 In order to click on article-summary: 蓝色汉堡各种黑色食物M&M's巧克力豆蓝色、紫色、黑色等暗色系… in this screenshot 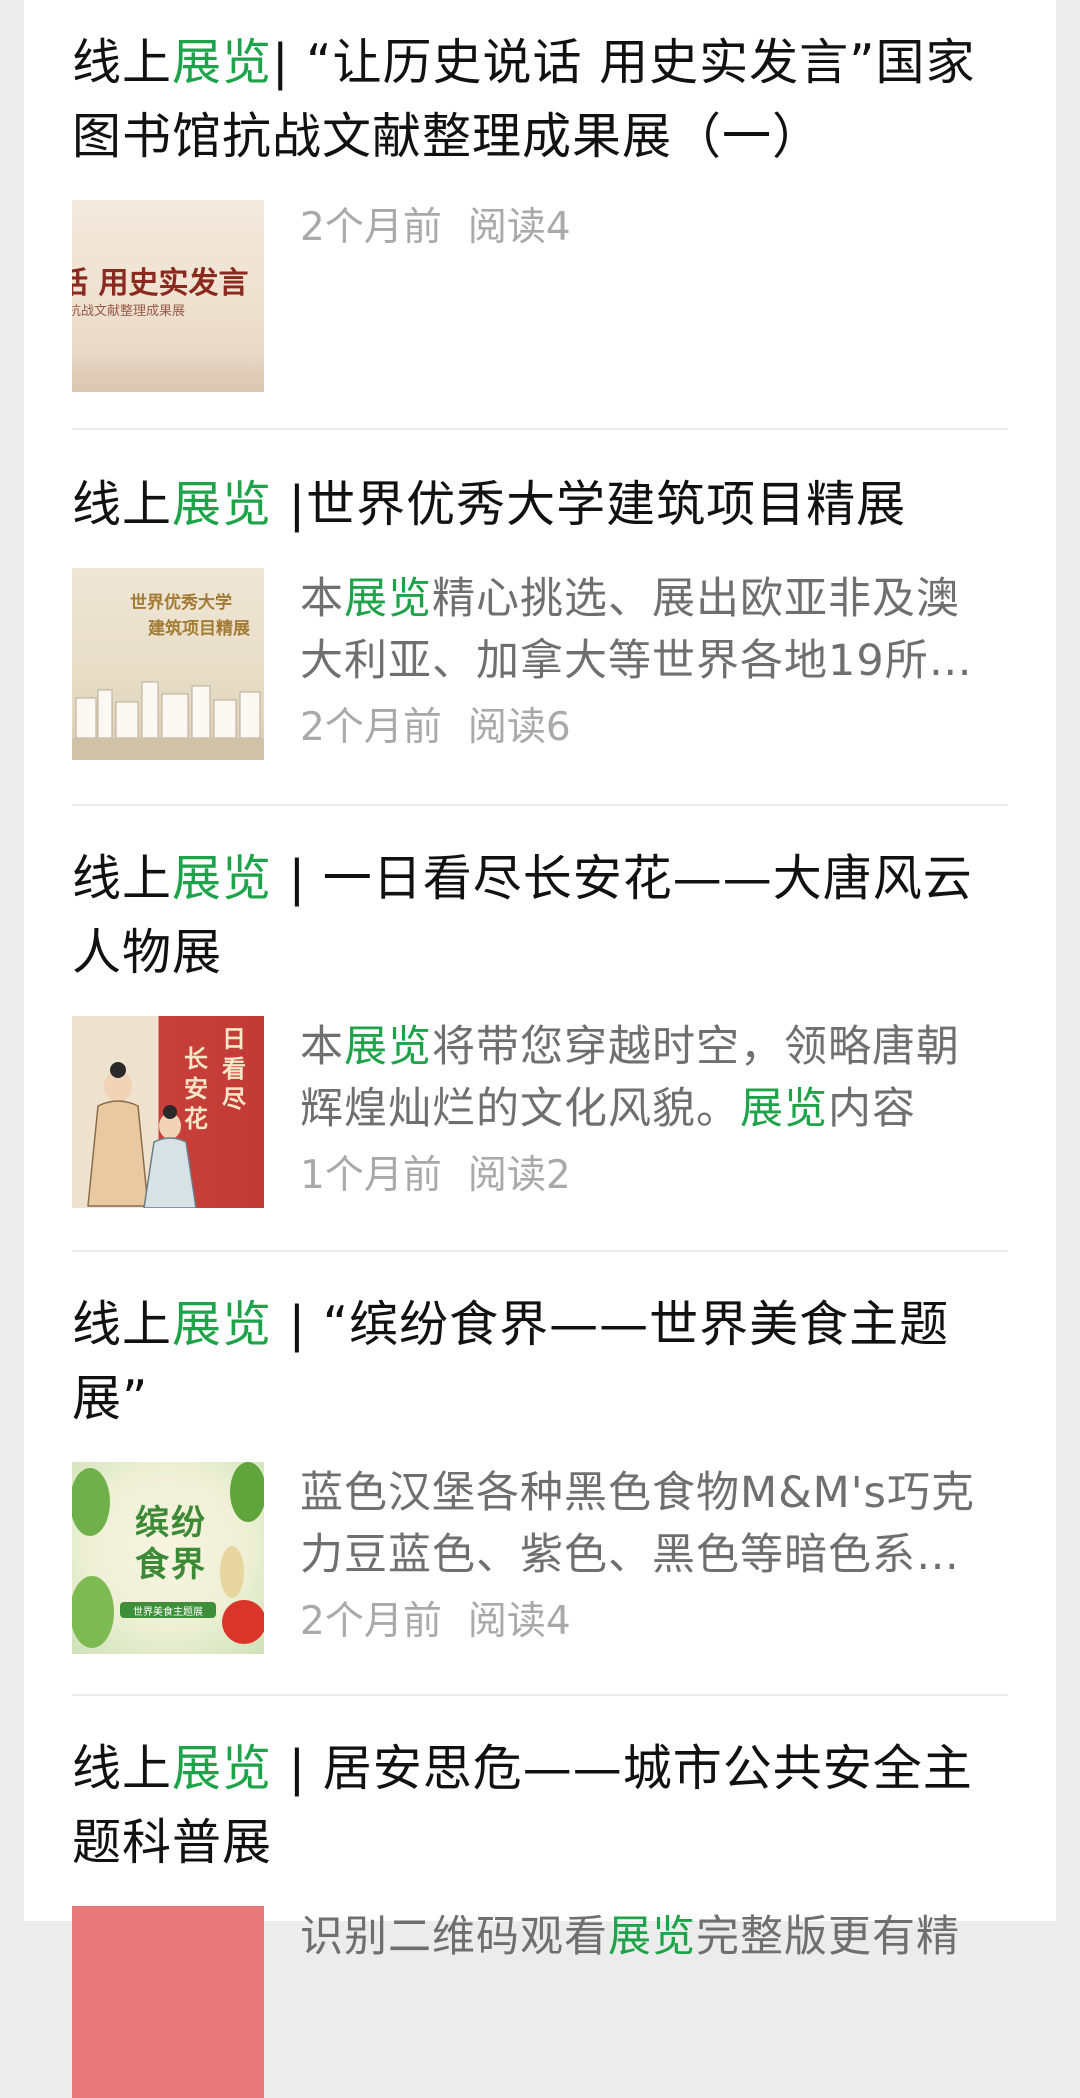, I will do `click(637, 1524)`.